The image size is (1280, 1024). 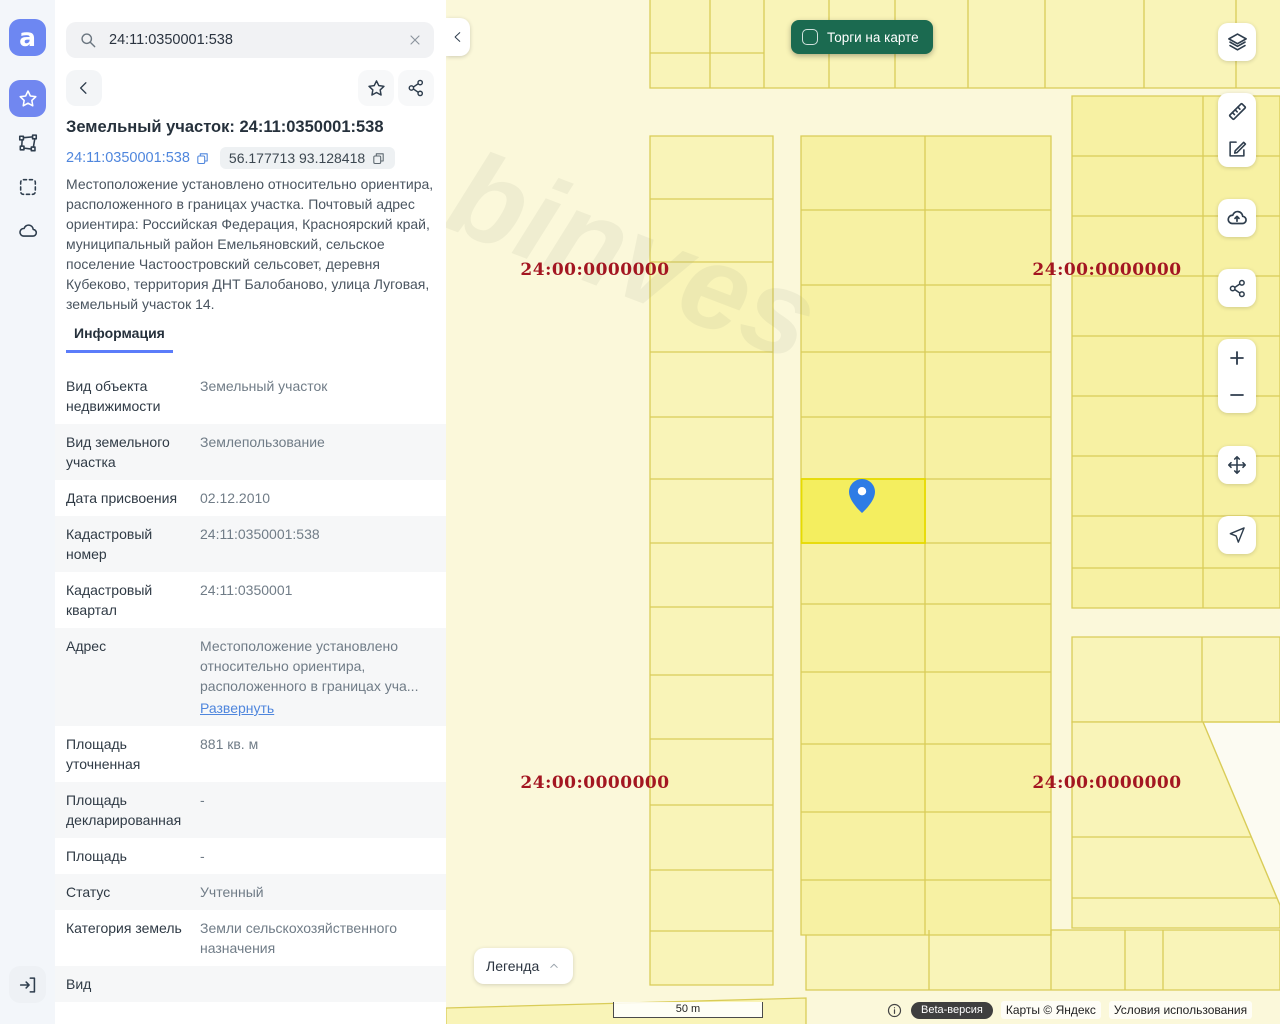 I want to click on cloud-icon, so click(x=28, y=231).